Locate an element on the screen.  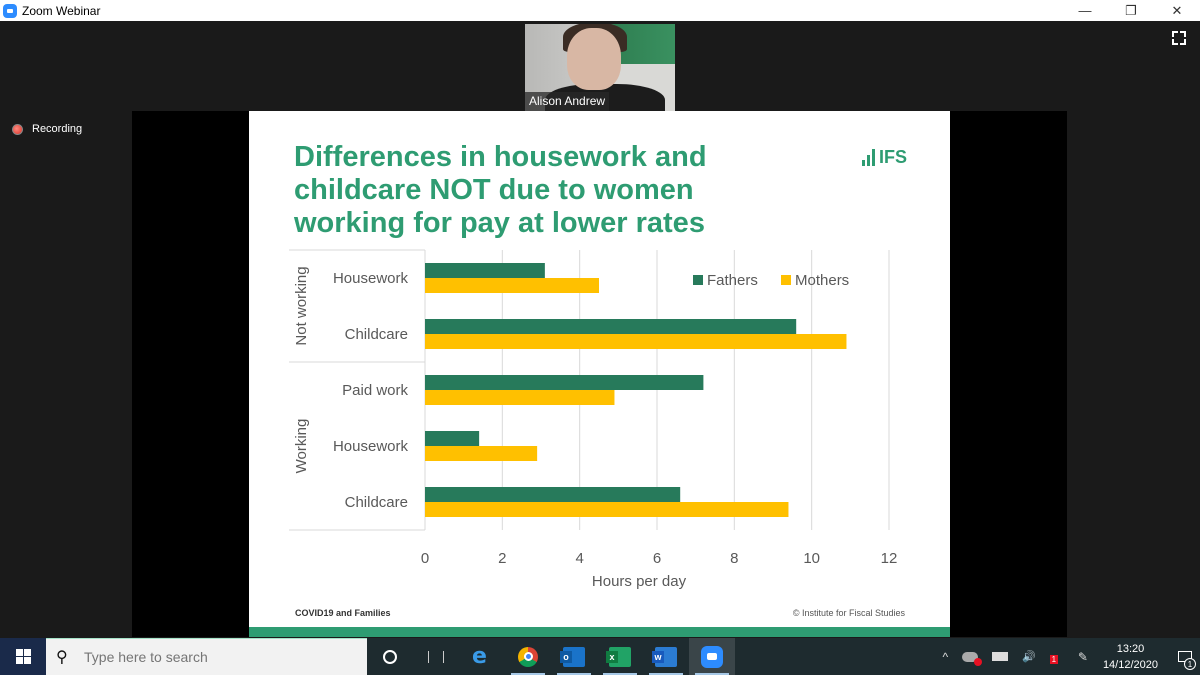
cortana-icon is located at coordinates (390, 656).